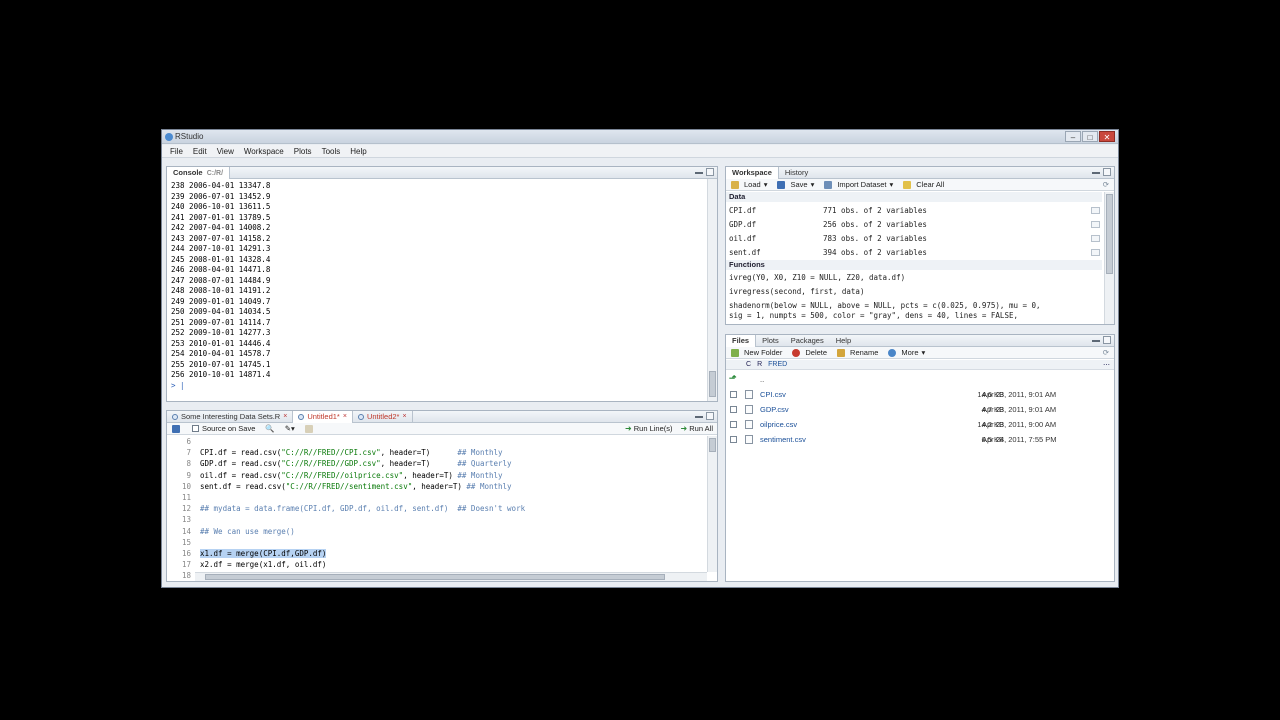 The width and height of the screenshot is (1280, 720). Describe the element at coordinates (748, 364) in the screenshot. I see `breadcrumb-c: C` at that location.